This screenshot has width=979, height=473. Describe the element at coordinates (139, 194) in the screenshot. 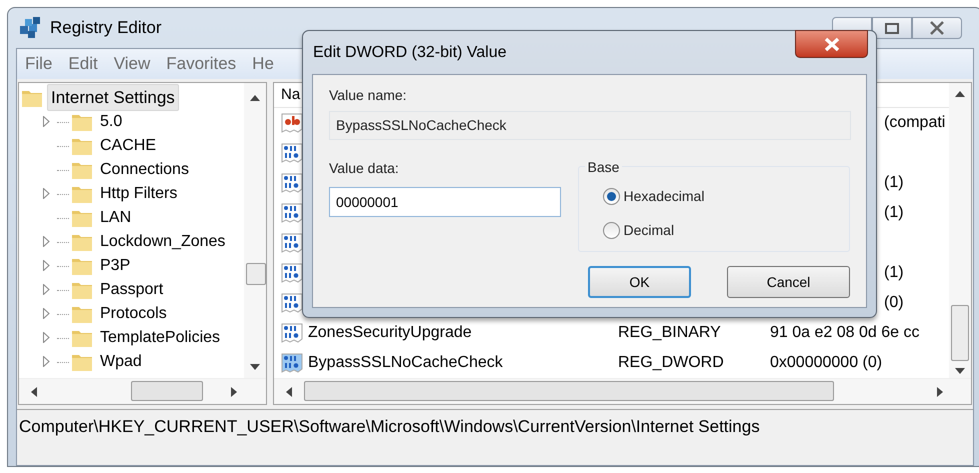

I see `tree-item: Http Filters` at that location.